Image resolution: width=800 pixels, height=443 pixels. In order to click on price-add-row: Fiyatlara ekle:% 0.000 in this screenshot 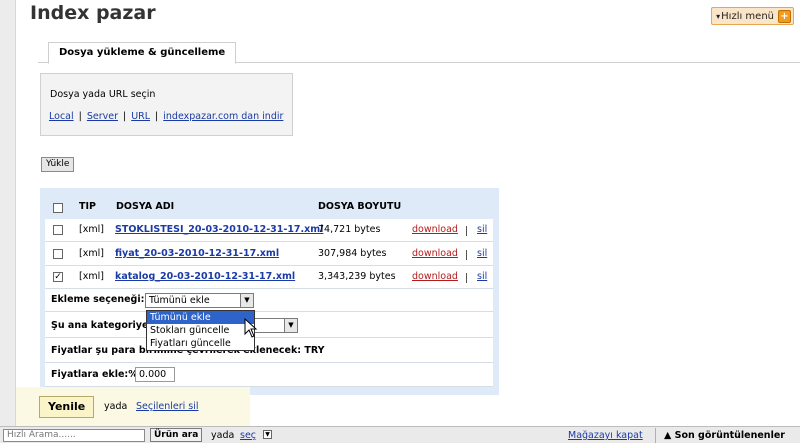, I will do `click(269, 375)`.